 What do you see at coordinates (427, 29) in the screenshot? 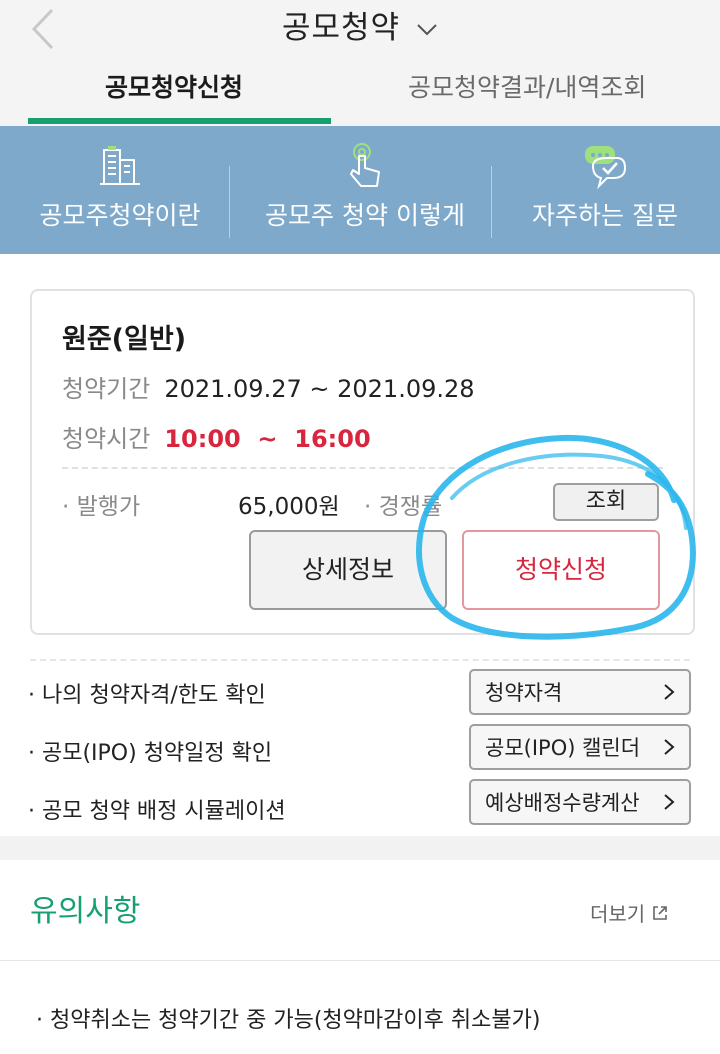
I see `chevron-down-icon` at bounding box center [427, 29].